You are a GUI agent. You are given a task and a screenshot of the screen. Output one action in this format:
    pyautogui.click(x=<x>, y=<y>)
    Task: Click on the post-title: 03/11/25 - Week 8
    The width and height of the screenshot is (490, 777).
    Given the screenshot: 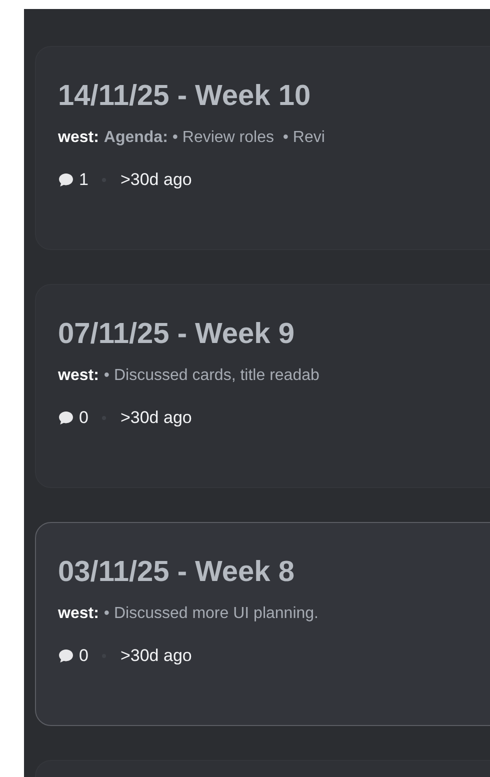 What is the action you would take?
    pyautogui.click(x=177, y=572)
    